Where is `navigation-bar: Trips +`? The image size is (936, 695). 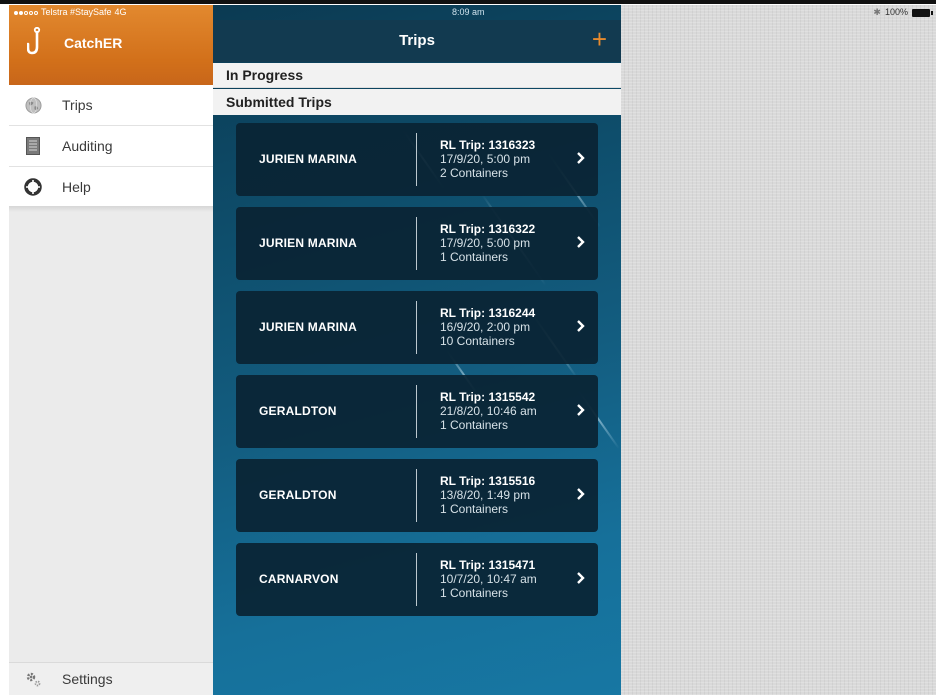 navigation-bar: Trips + is located at coordinates (417, 41).